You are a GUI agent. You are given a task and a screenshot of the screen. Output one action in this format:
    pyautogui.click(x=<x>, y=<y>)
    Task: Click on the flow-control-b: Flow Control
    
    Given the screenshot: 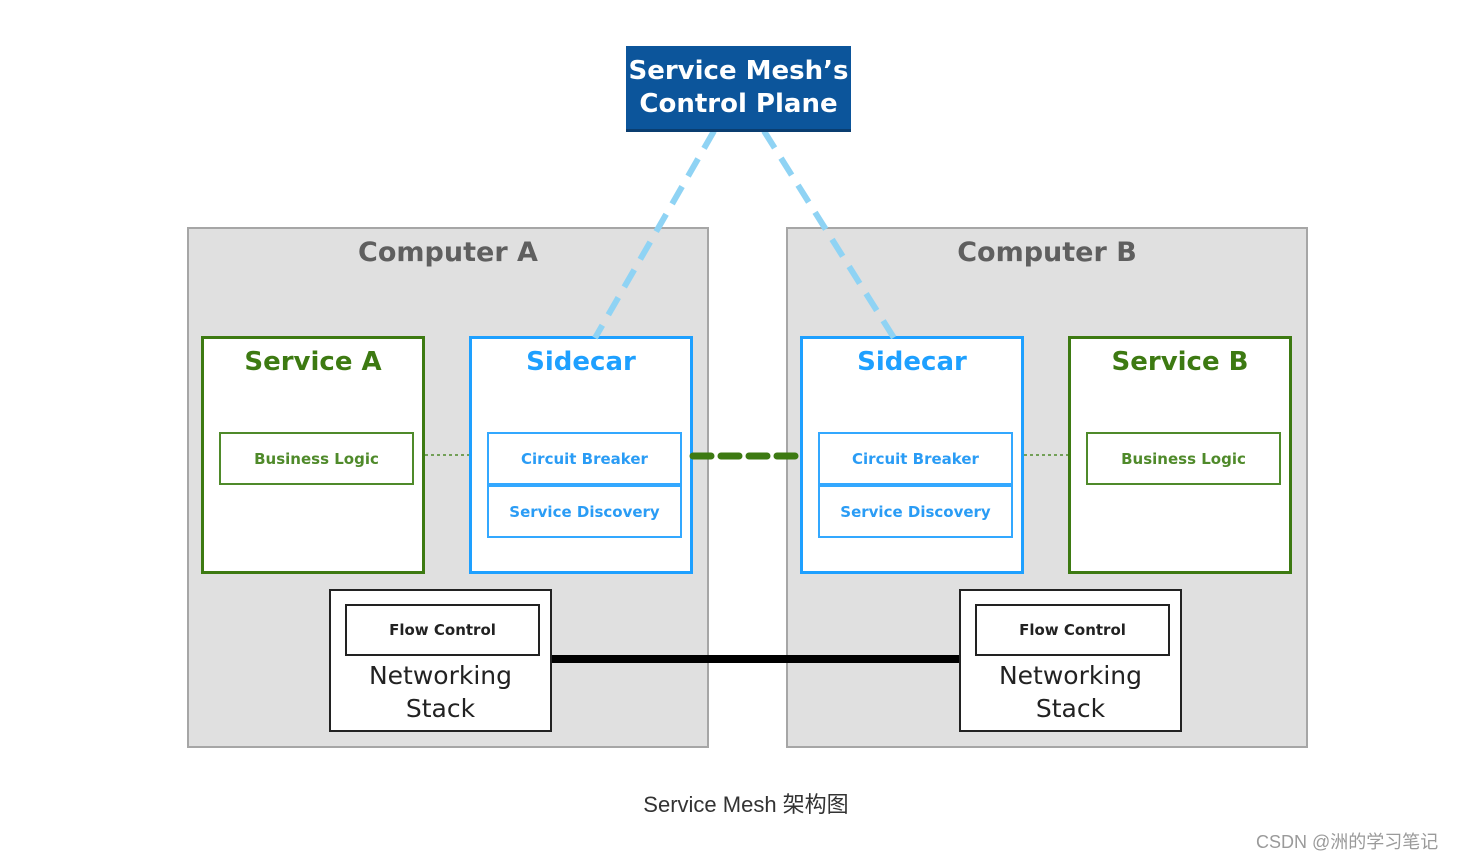 What is the action you would take?
    pyautogui.click(x=1072, y=630)
    